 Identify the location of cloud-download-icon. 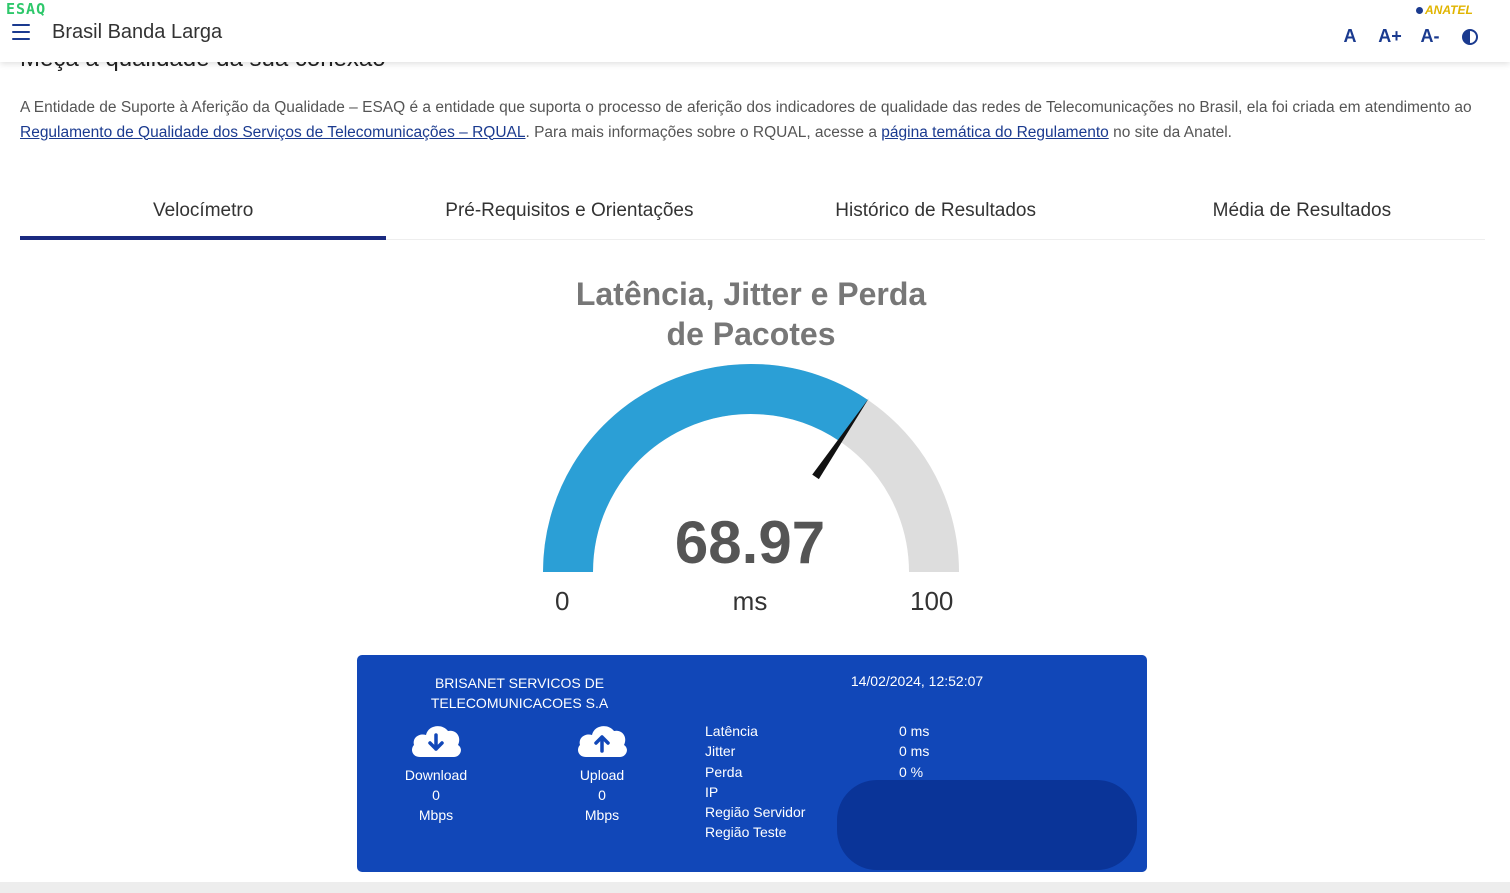
(436, 741).